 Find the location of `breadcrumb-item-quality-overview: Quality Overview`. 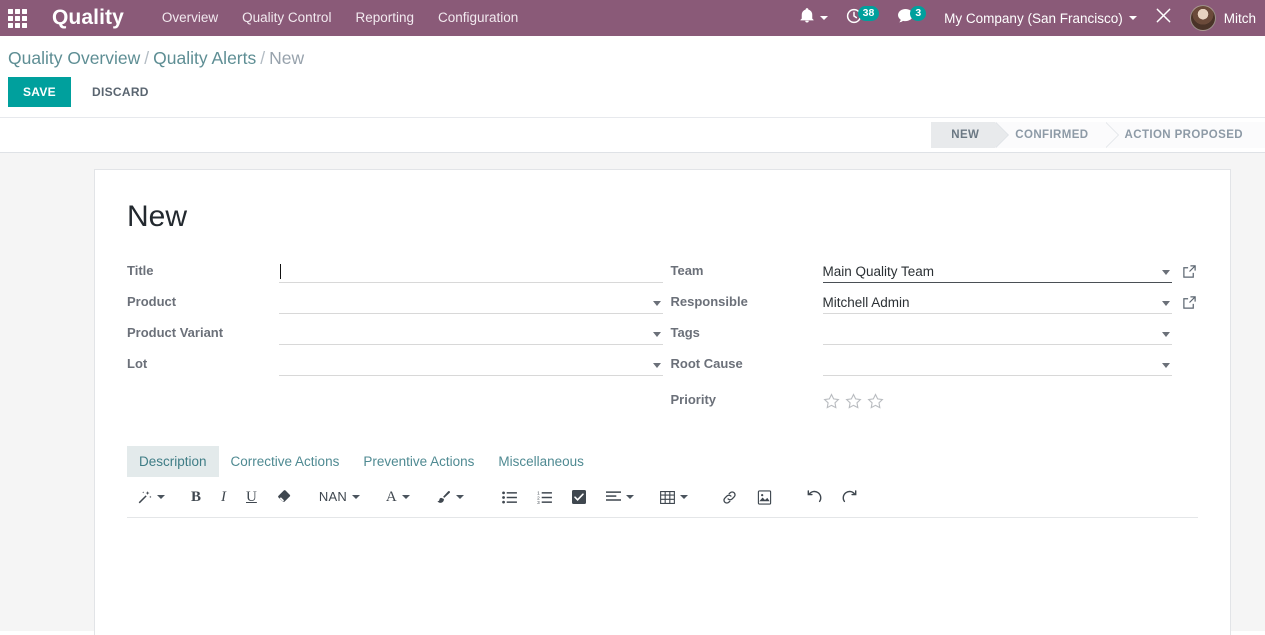

breadcrumb-item-quality-overview: Quality Overview is located at coordinates (74, 58).